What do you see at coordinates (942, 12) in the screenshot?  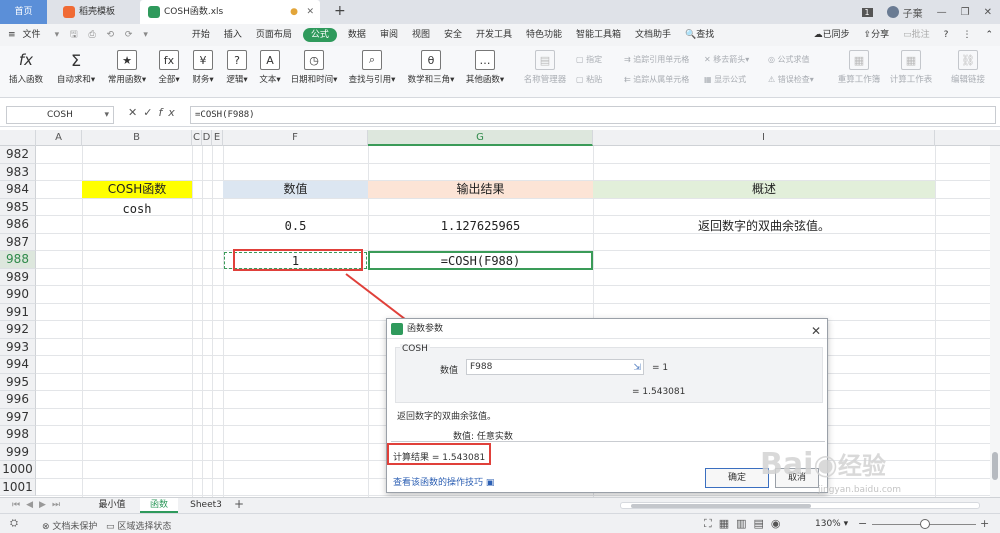 I see `minimize-icon: —` at bounding box center [942, 12].